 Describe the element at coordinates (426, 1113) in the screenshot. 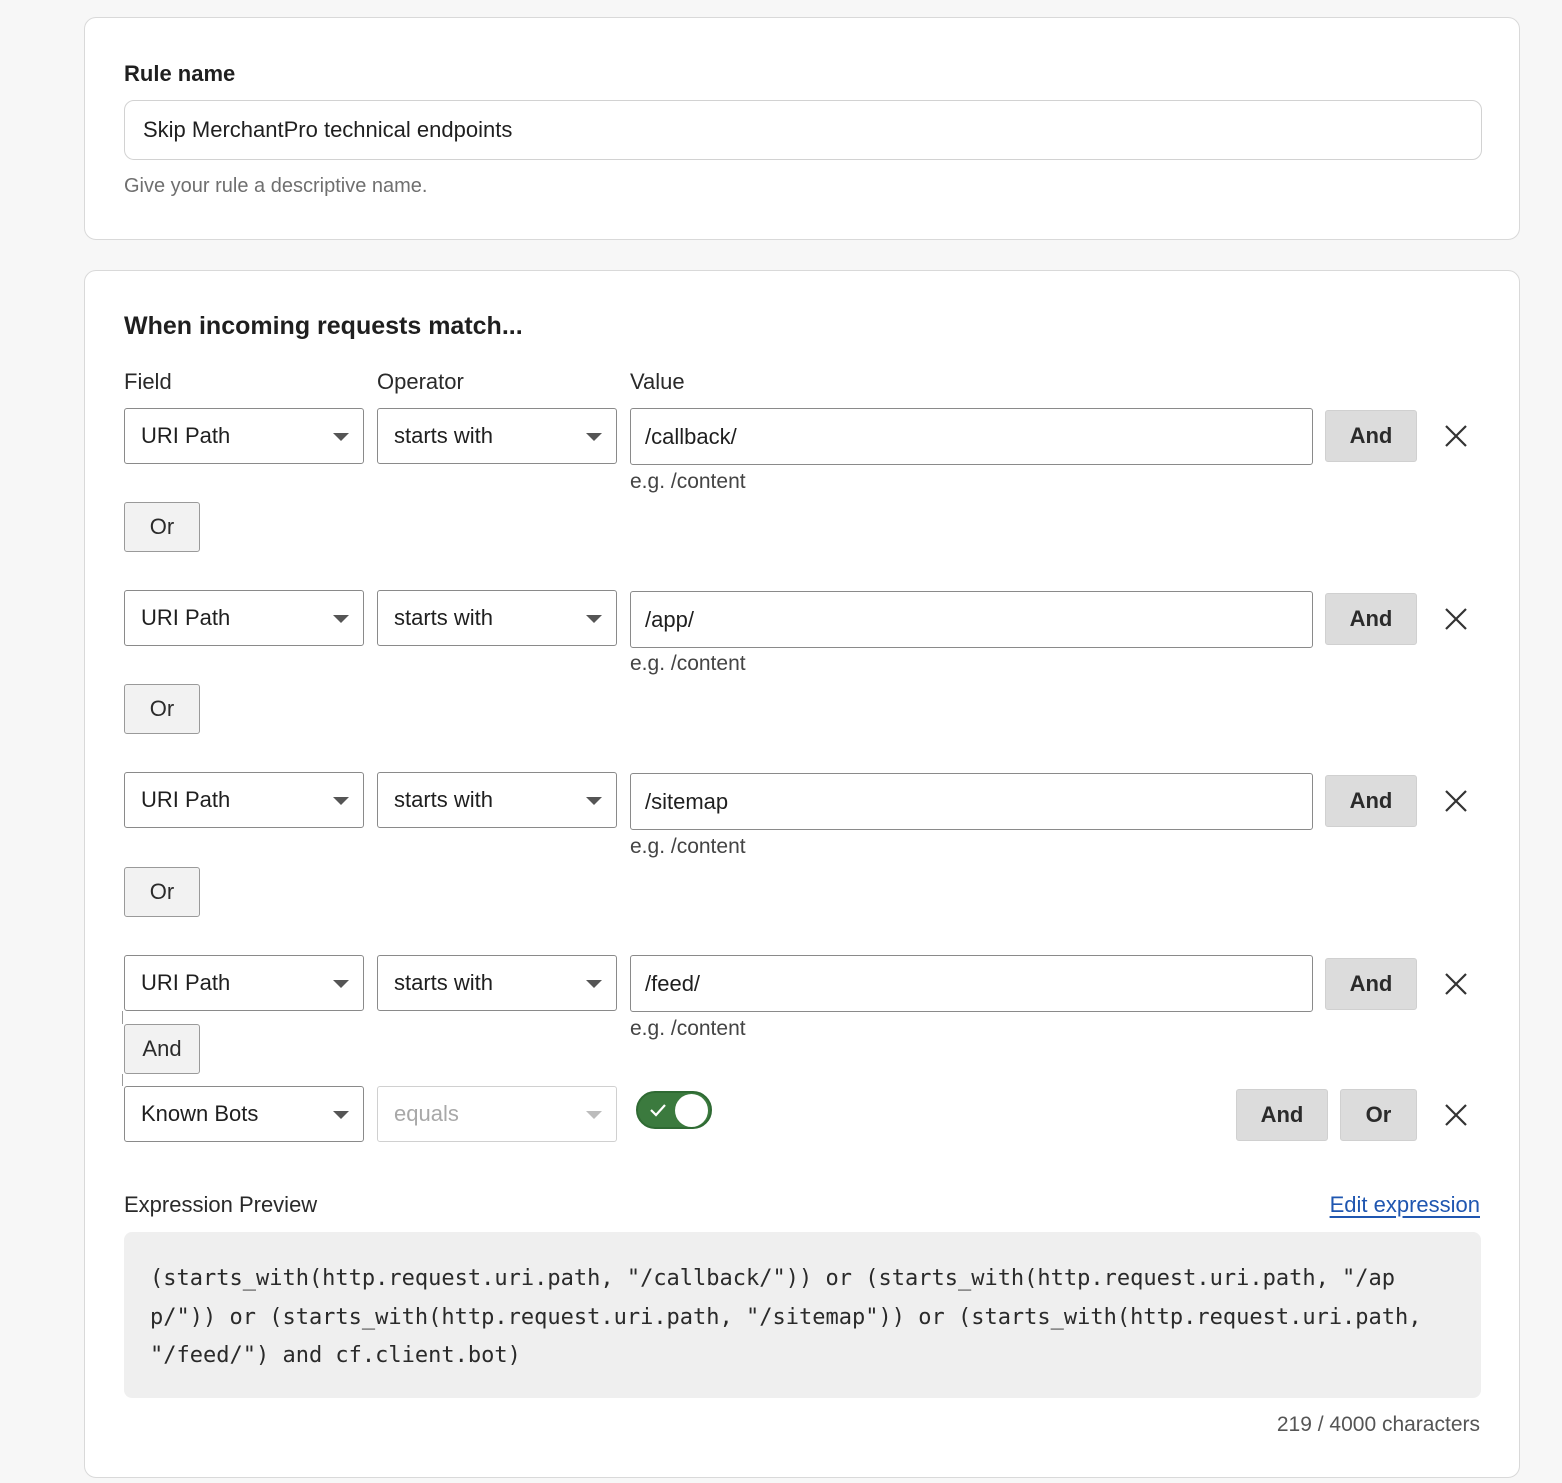

I see `operator-select-value: equals` at that location.